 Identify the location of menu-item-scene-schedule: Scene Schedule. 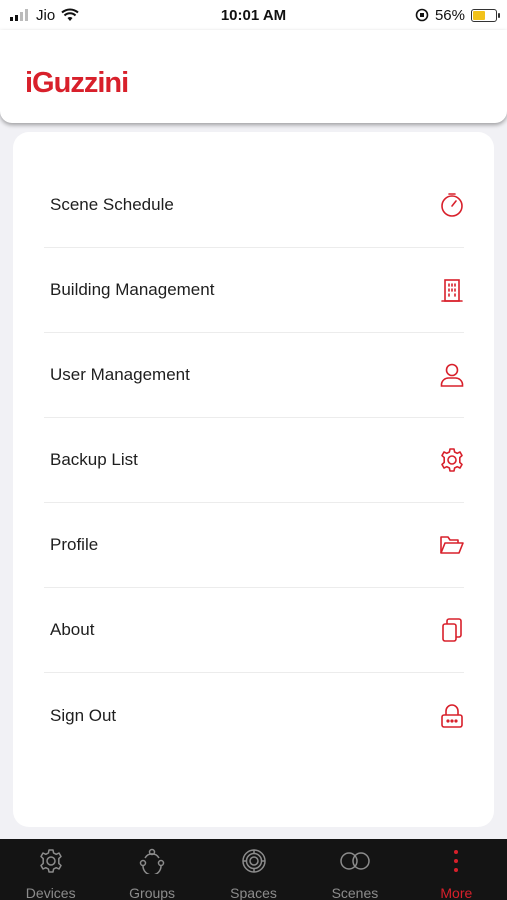
(254, 205).